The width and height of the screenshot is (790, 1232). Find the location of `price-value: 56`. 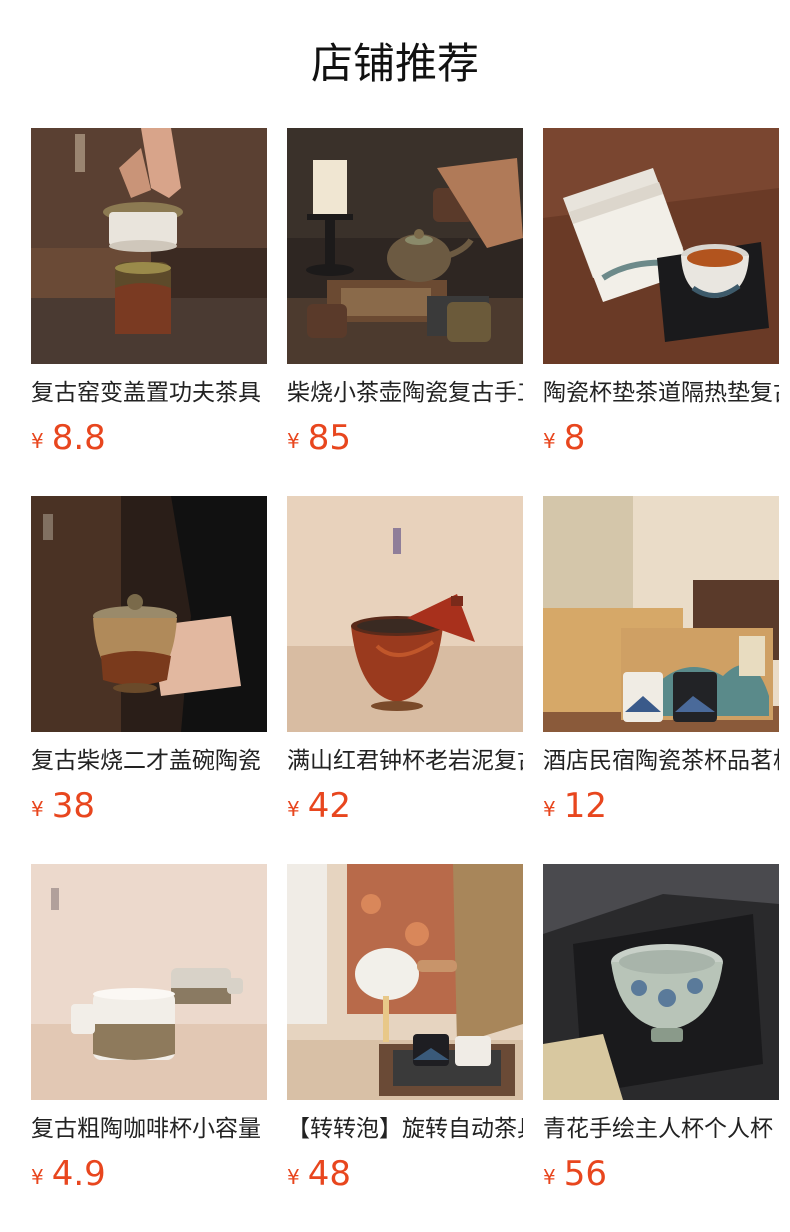

price-value: 56 is located at coordinates (585, 1174).